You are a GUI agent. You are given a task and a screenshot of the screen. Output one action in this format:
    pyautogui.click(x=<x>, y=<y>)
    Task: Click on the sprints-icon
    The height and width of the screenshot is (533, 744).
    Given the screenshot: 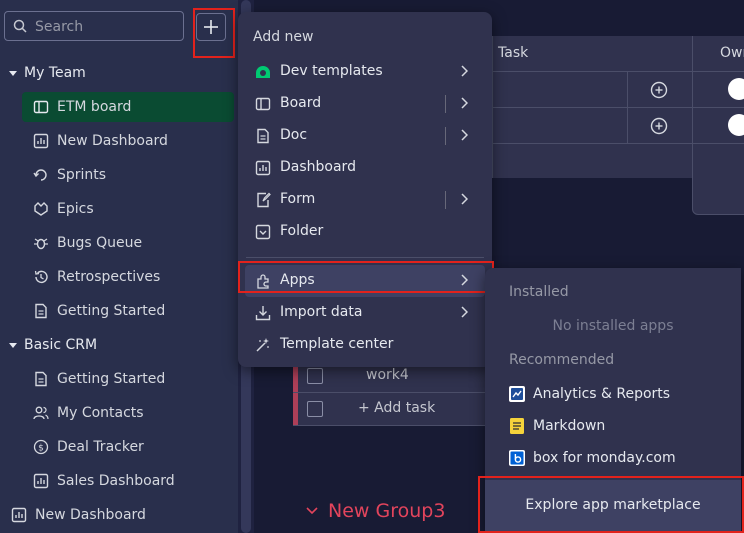 What is the action you would take?
    pyautogui.click(x=41, y=175)
    